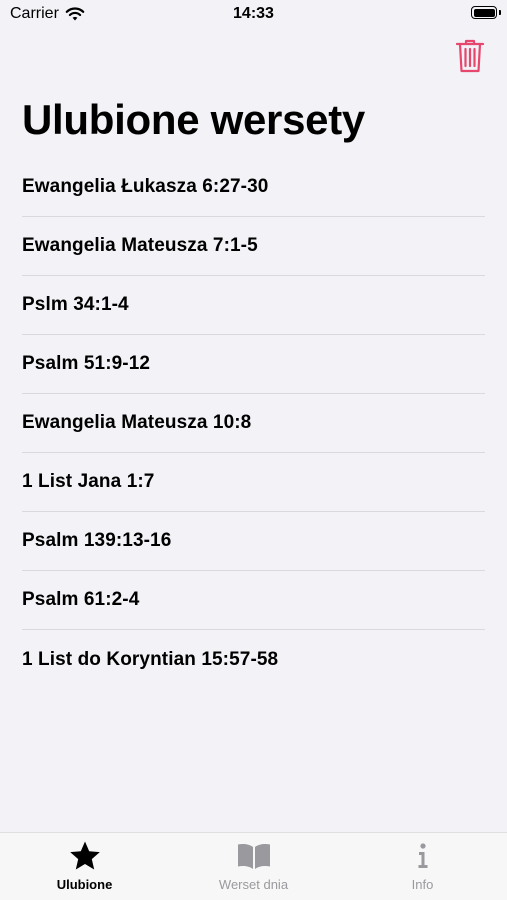 The height and width of the screenshot is (900, 507). I want to click on tab-favorites: Ulubione, so click(84, 866).